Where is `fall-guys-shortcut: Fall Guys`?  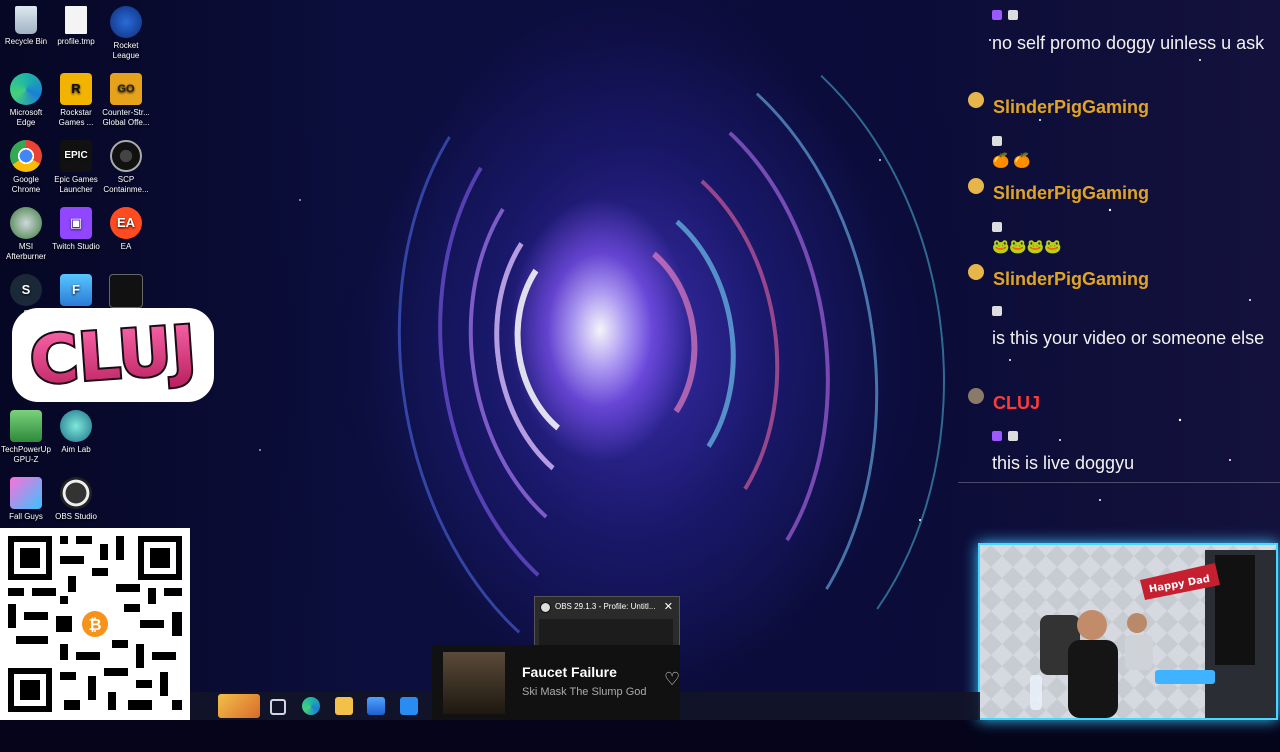 fall-guys-shortcut: Fall Guys is located at coordinates (26, 499).